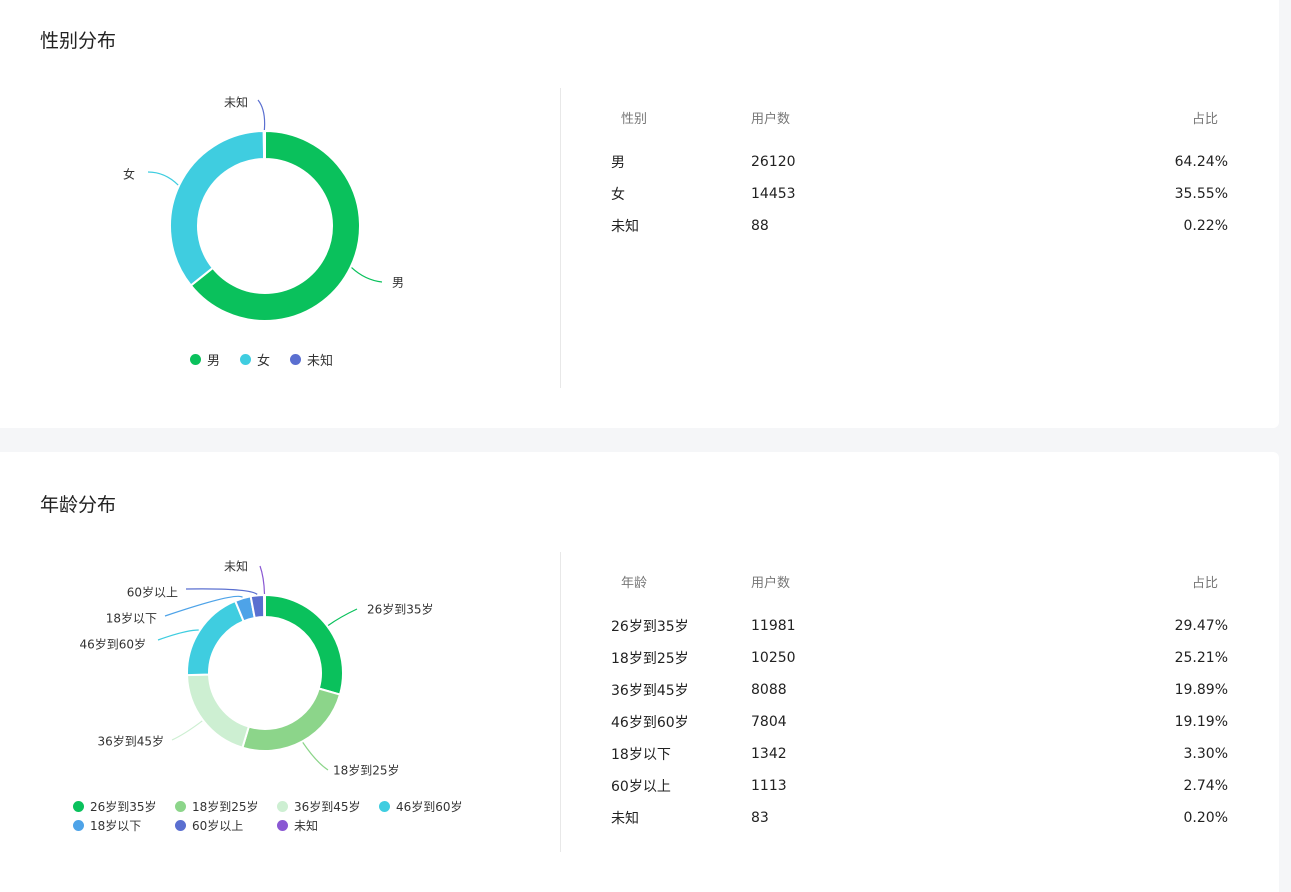 The image size is (1291, 892). Describe the element at coordinates (1201, 722) in the screenshot. I see `row-share: 19.19%` at that location.